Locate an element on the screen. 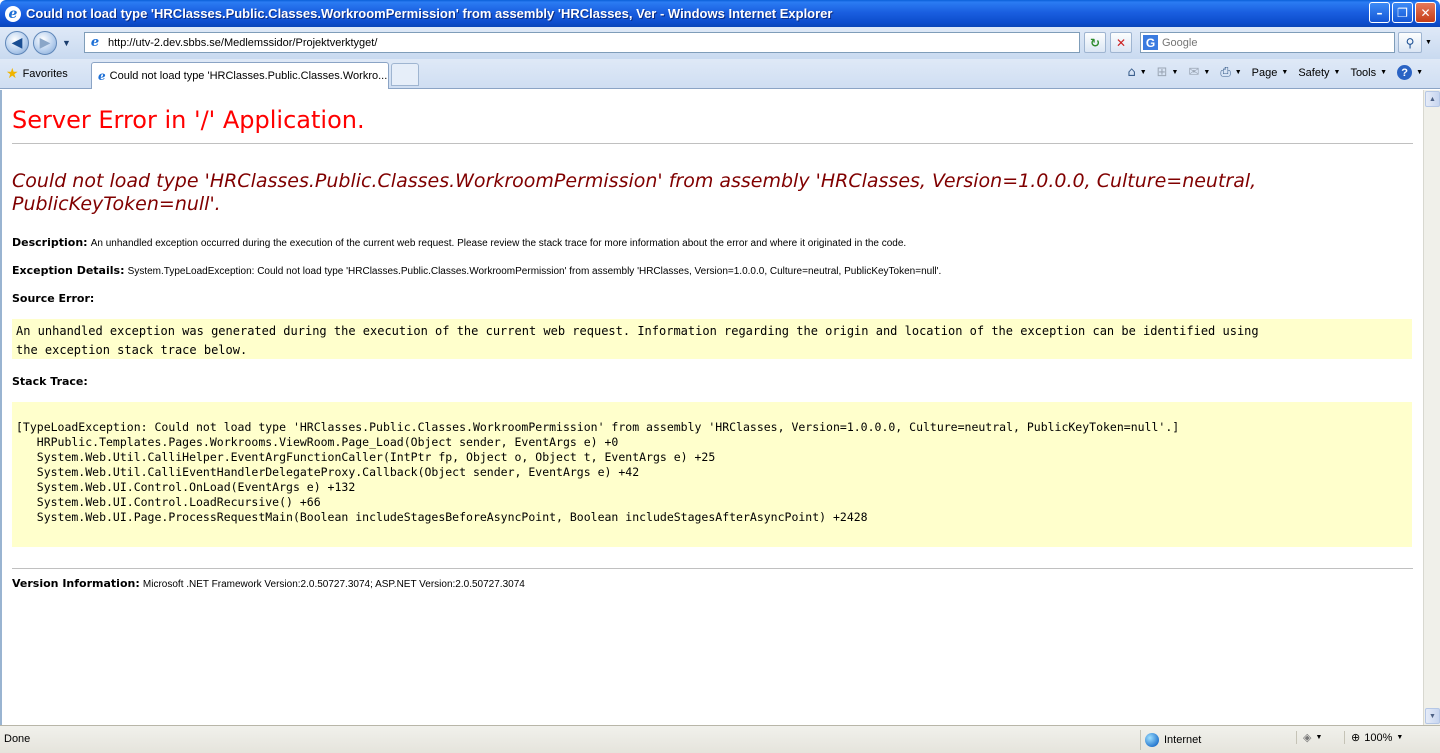  forward-button: ▶ is located at coordinates (45, 43).